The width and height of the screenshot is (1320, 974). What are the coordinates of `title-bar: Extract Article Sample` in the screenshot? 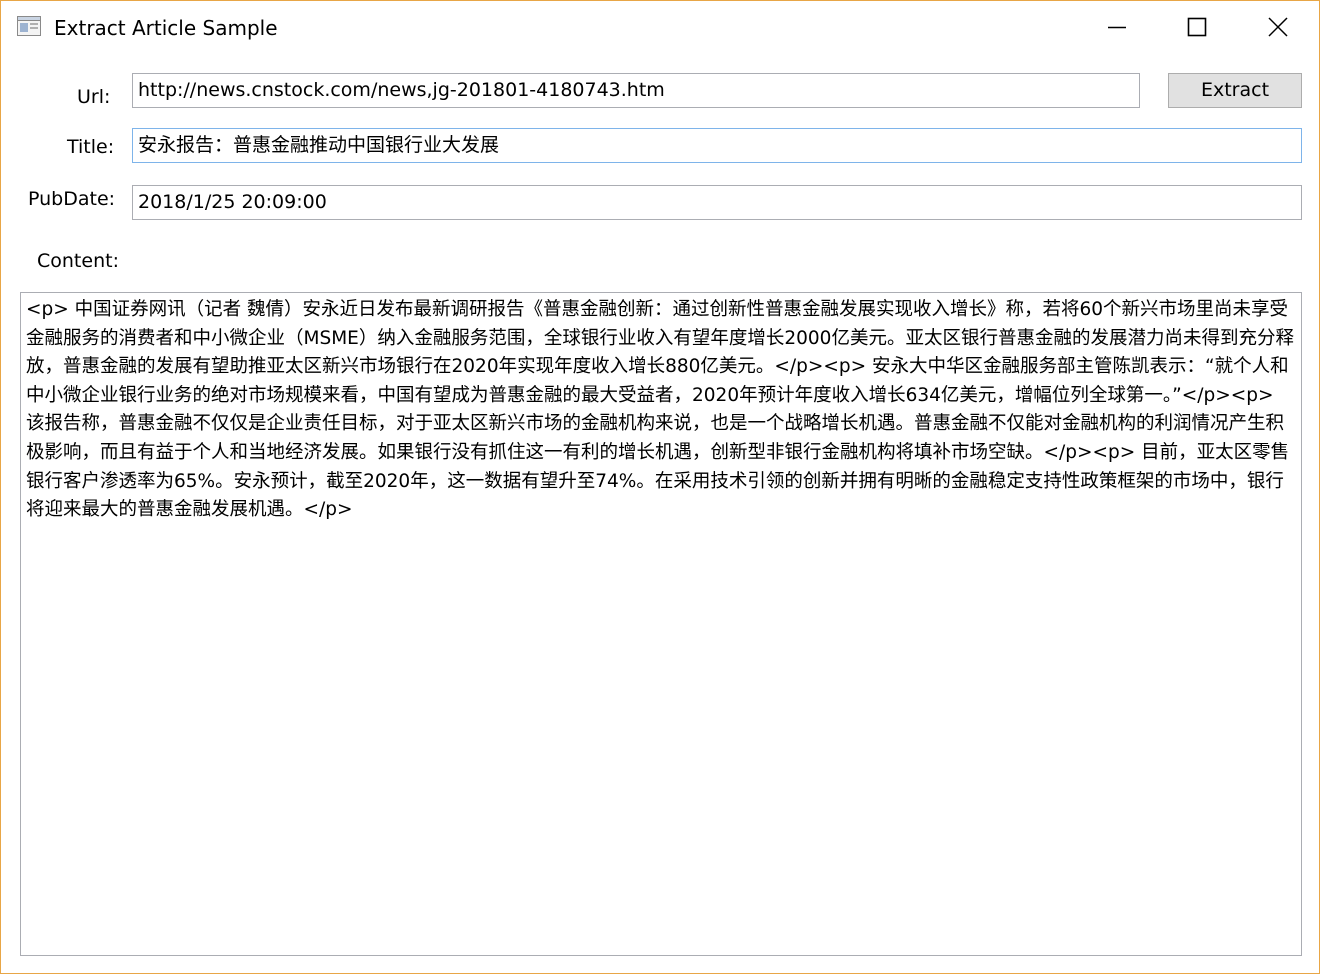 It's located at (660, 28).